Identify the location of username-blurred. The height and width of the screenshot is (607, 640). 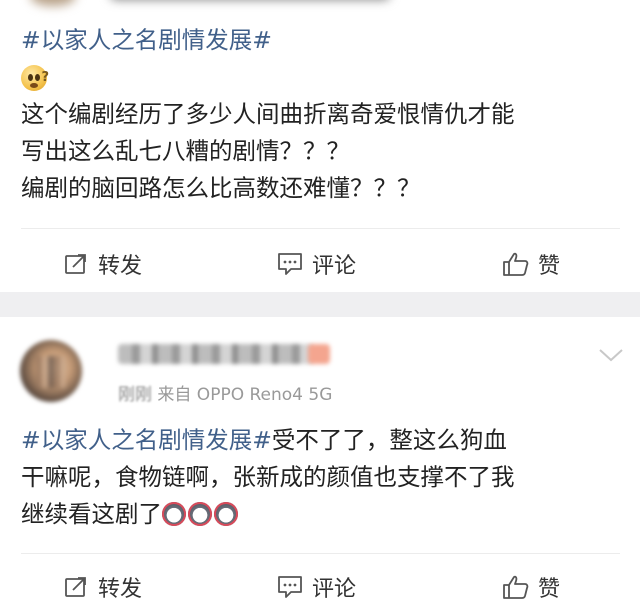
(224, 355).